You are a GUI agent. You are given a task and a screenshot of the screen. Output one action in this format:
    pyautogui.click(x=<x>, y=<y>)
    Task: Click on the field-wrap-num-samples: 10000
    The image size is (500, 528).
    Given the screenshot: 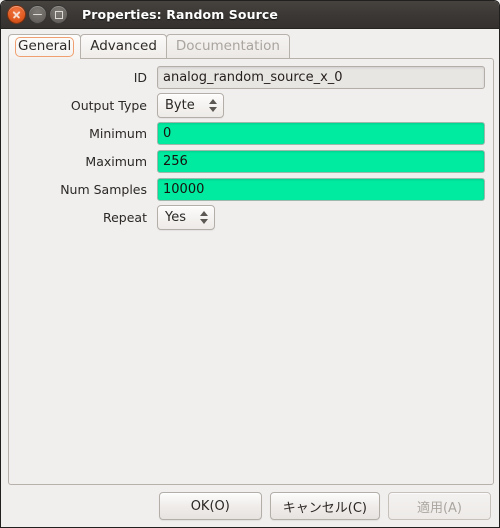 What is the action you would take?
    pyautogui.click(x=325, y=189)
    